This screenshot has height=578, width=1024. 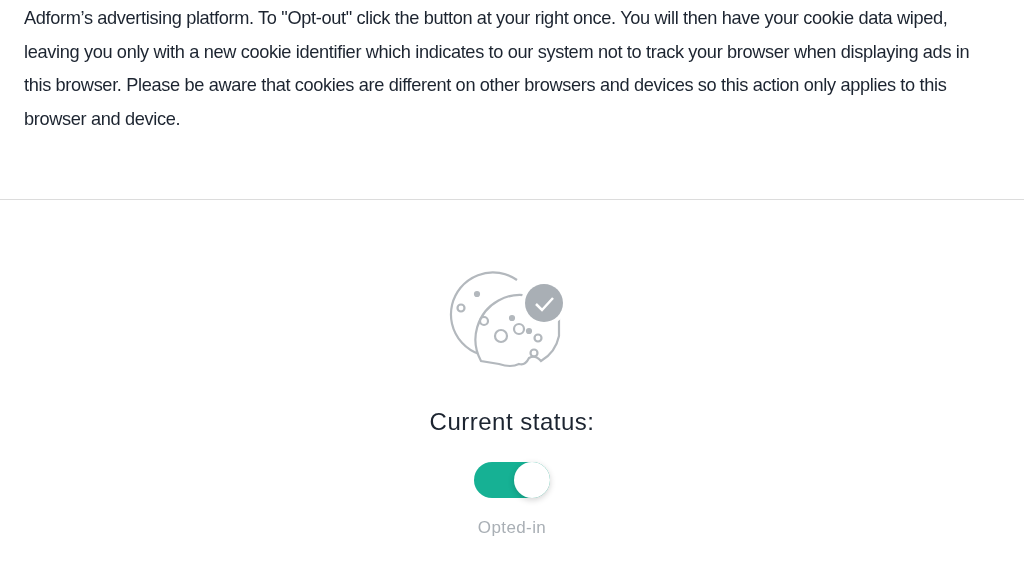 I want to click on status-toggle, so click(x=512, y=480).